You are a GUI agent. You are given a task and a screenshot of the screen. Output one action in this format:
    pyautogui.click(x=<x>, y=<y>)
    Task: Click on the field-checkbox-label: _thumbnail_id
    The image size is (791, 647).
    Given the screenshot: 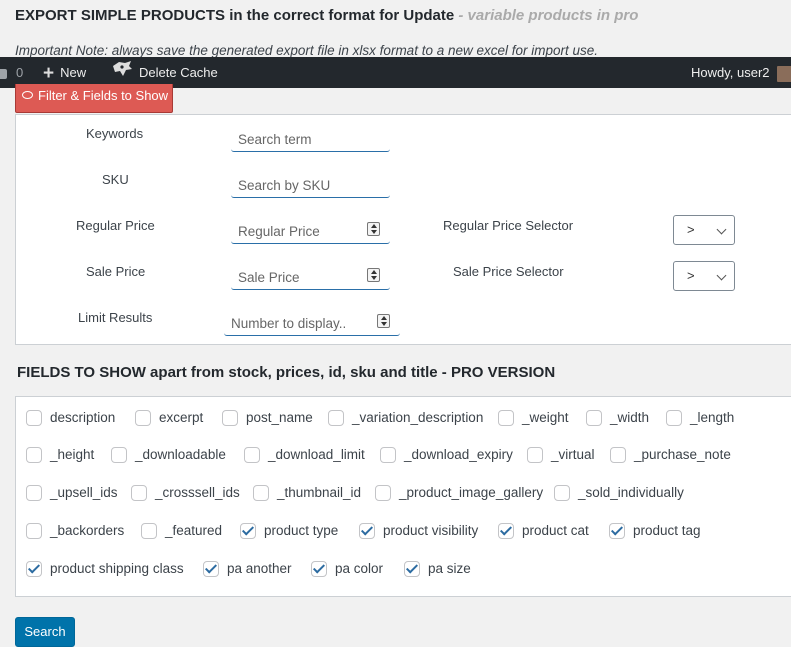 What is the action you would take?
    pyautogui.click(x=319, y=492)
    